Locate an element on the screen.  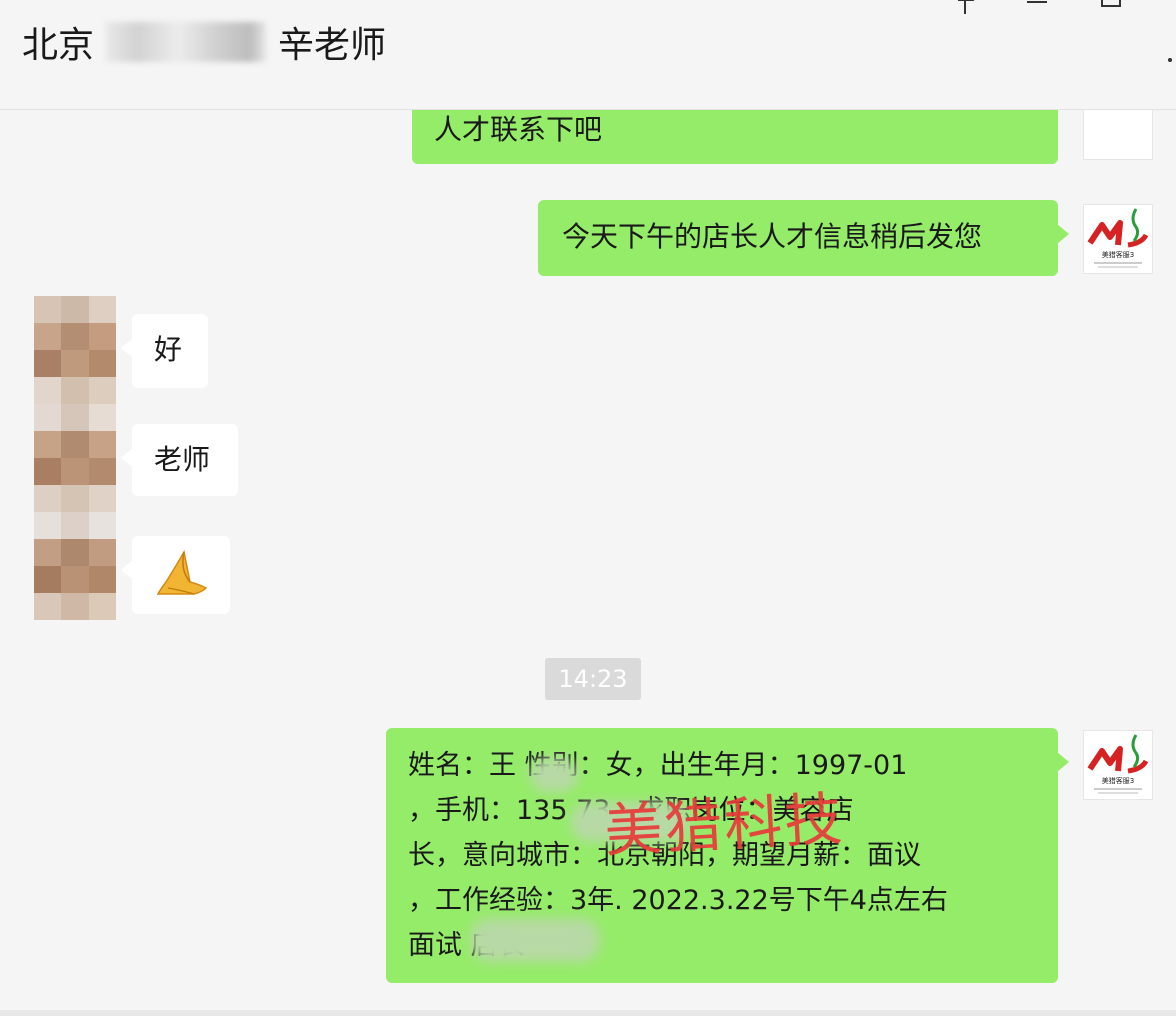
minimize-icon is located at coordinates (1037, 7).